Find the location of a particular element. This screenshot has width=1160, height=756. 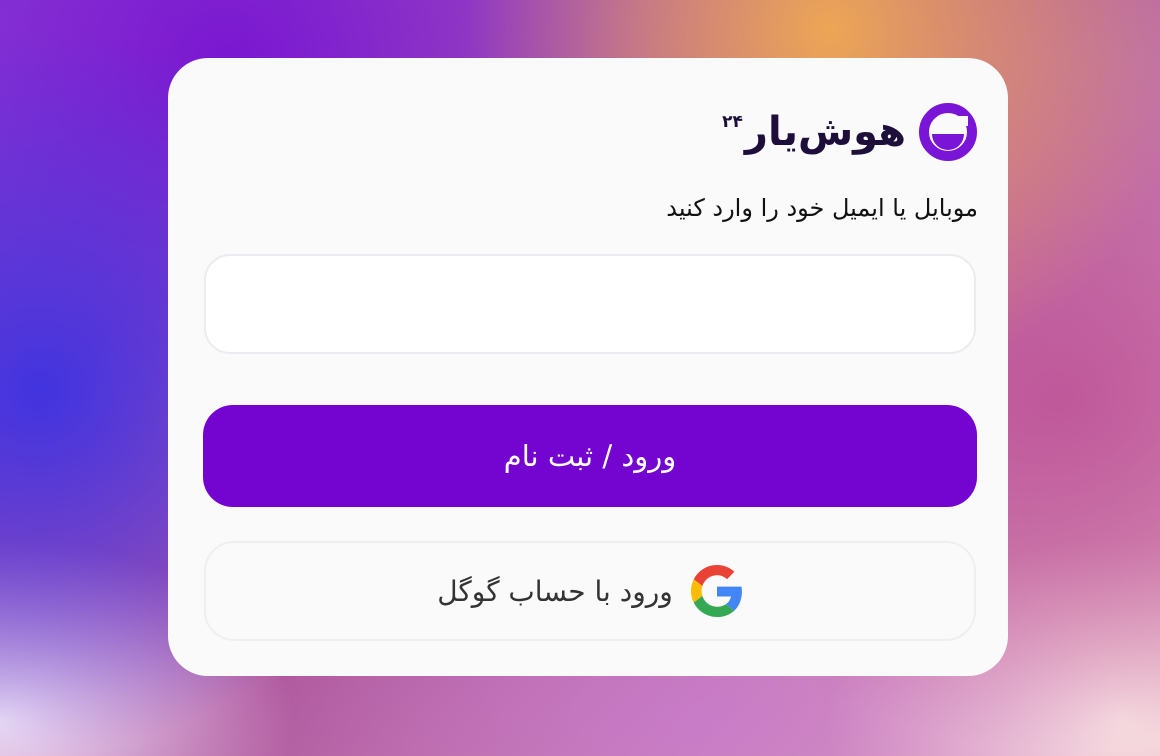

input-prompt-label: موبایل یا ایمیل خود را وارد کنید is located at coordinates (822, 208).